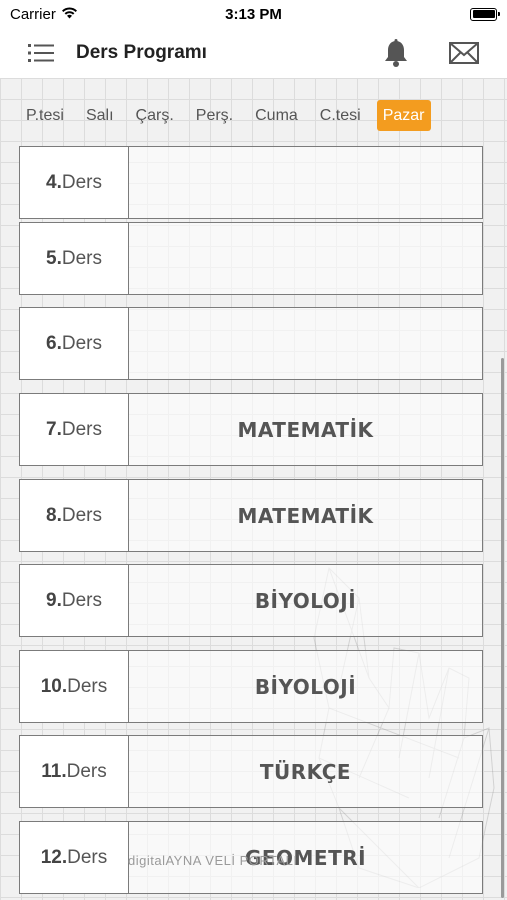 The image size is (507, 900). What do you see at coordinates (54, 771) in the screenshot?
I see `lesson-index: 11.` at bounding box center [54, 771].